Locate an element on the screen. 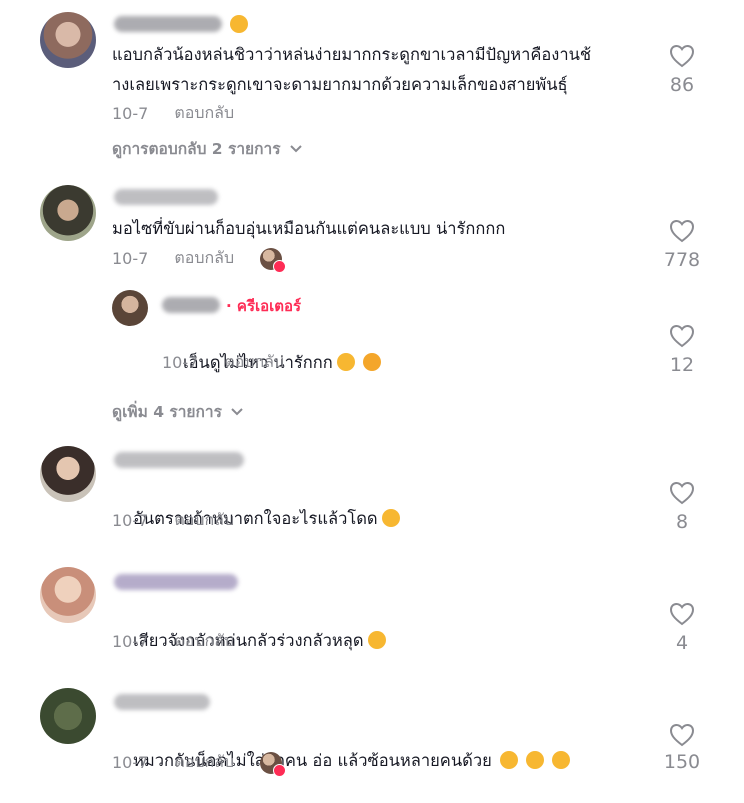 This screenshot has height=803, width=744. like-count: 86 is located at coordinates (682, 85).